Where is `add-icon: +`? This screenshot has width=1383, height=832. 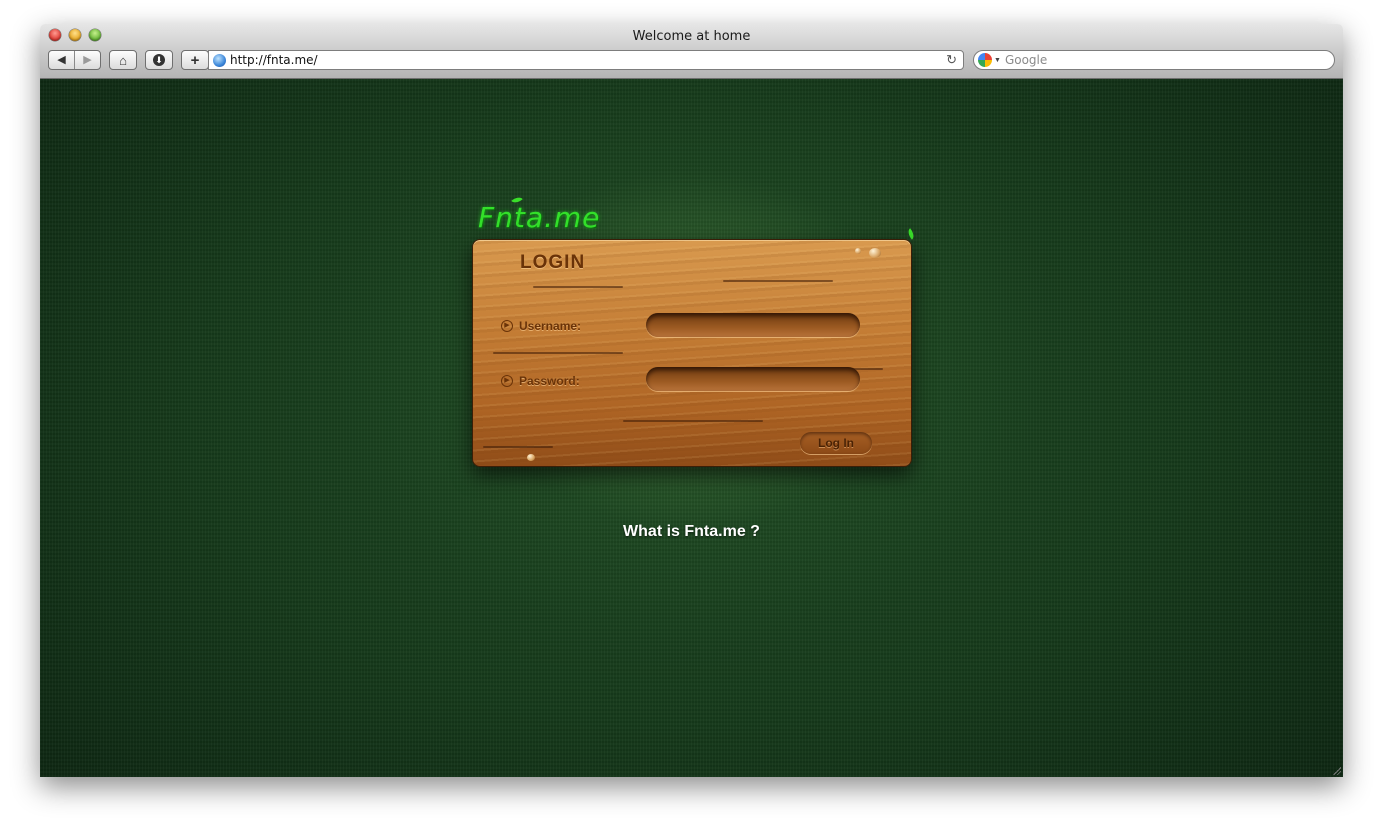 add-icon: + is located at coordinates (195, 60).